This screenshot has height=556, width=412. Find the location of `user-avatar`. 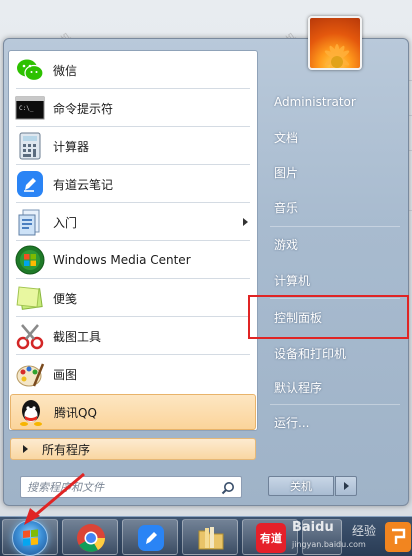

user-avatar is located at coordinates (335, 43).